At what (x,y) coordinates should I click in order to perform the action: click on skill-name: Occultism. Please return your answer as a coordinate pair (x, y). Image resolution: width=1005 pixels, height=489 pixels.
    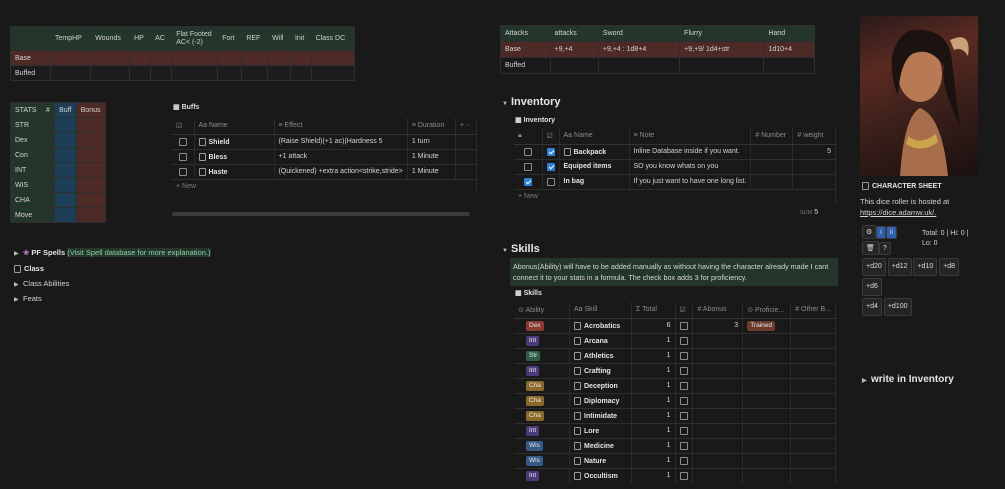
    Looking at the image, I should click on (601, 476).